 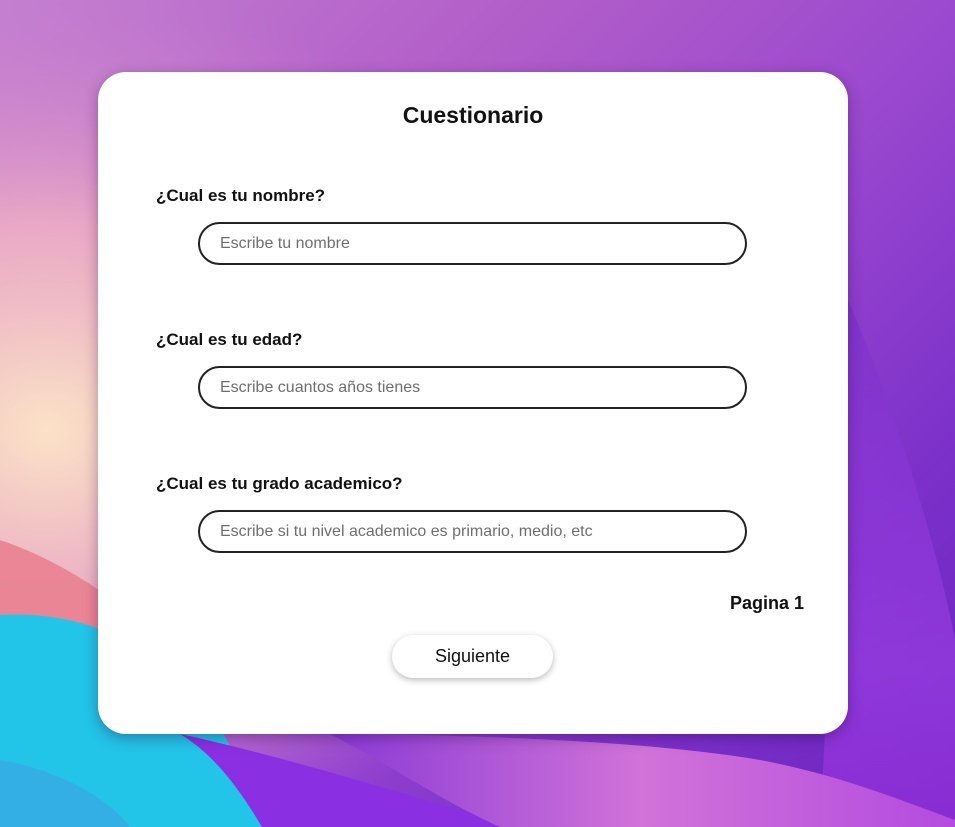 I want to click on age-input, so click(x=472, y=387).